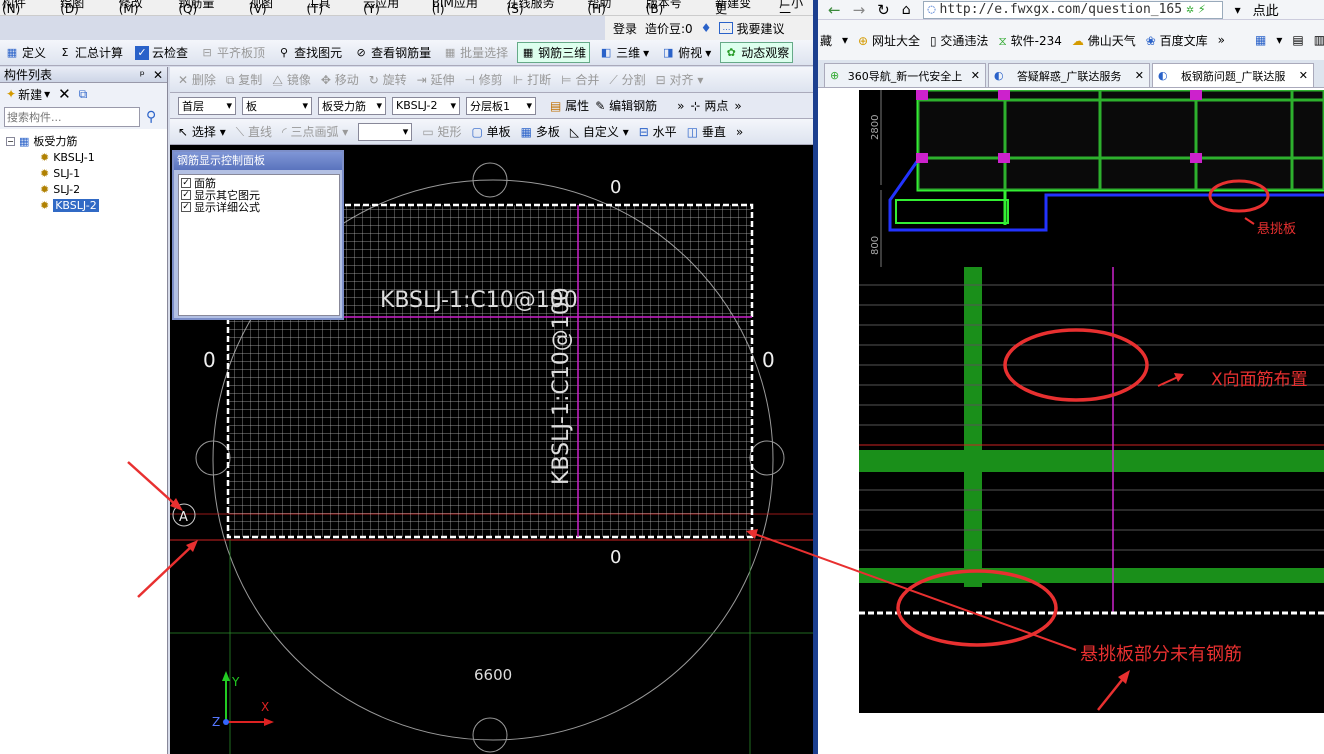 This screenshot has width=1324, height=754. I want to click on subtype-select: 板受力筋 ▾, so click(352, 105).